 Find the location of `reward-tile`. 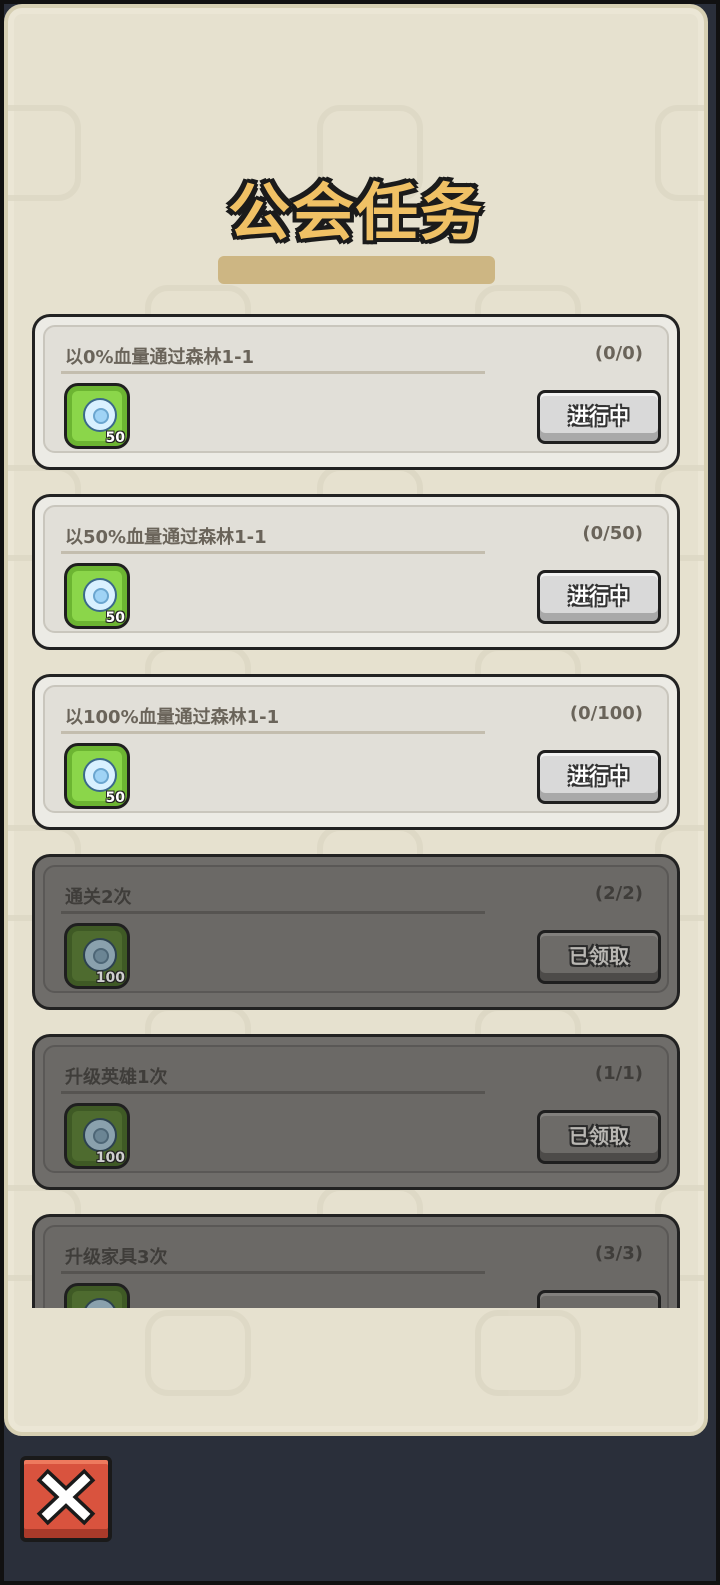

reward-tile is located at coordinates (97, 1295).